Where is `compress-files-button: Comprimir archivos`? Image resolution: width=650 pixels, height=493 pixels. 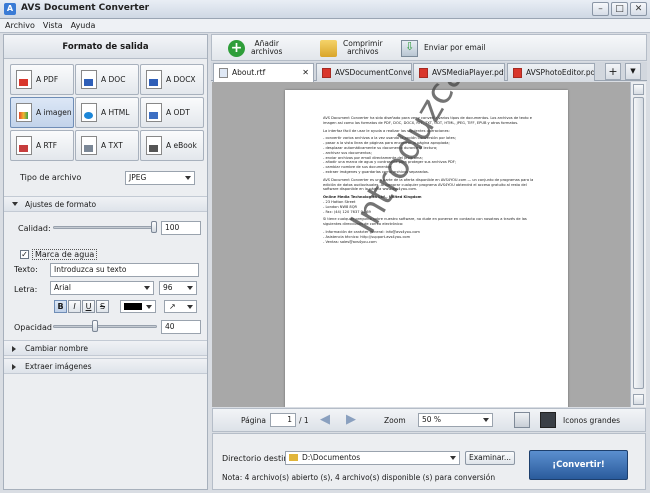
compress-files-button: Comprimir archivos is located at coordinates (351, 48).